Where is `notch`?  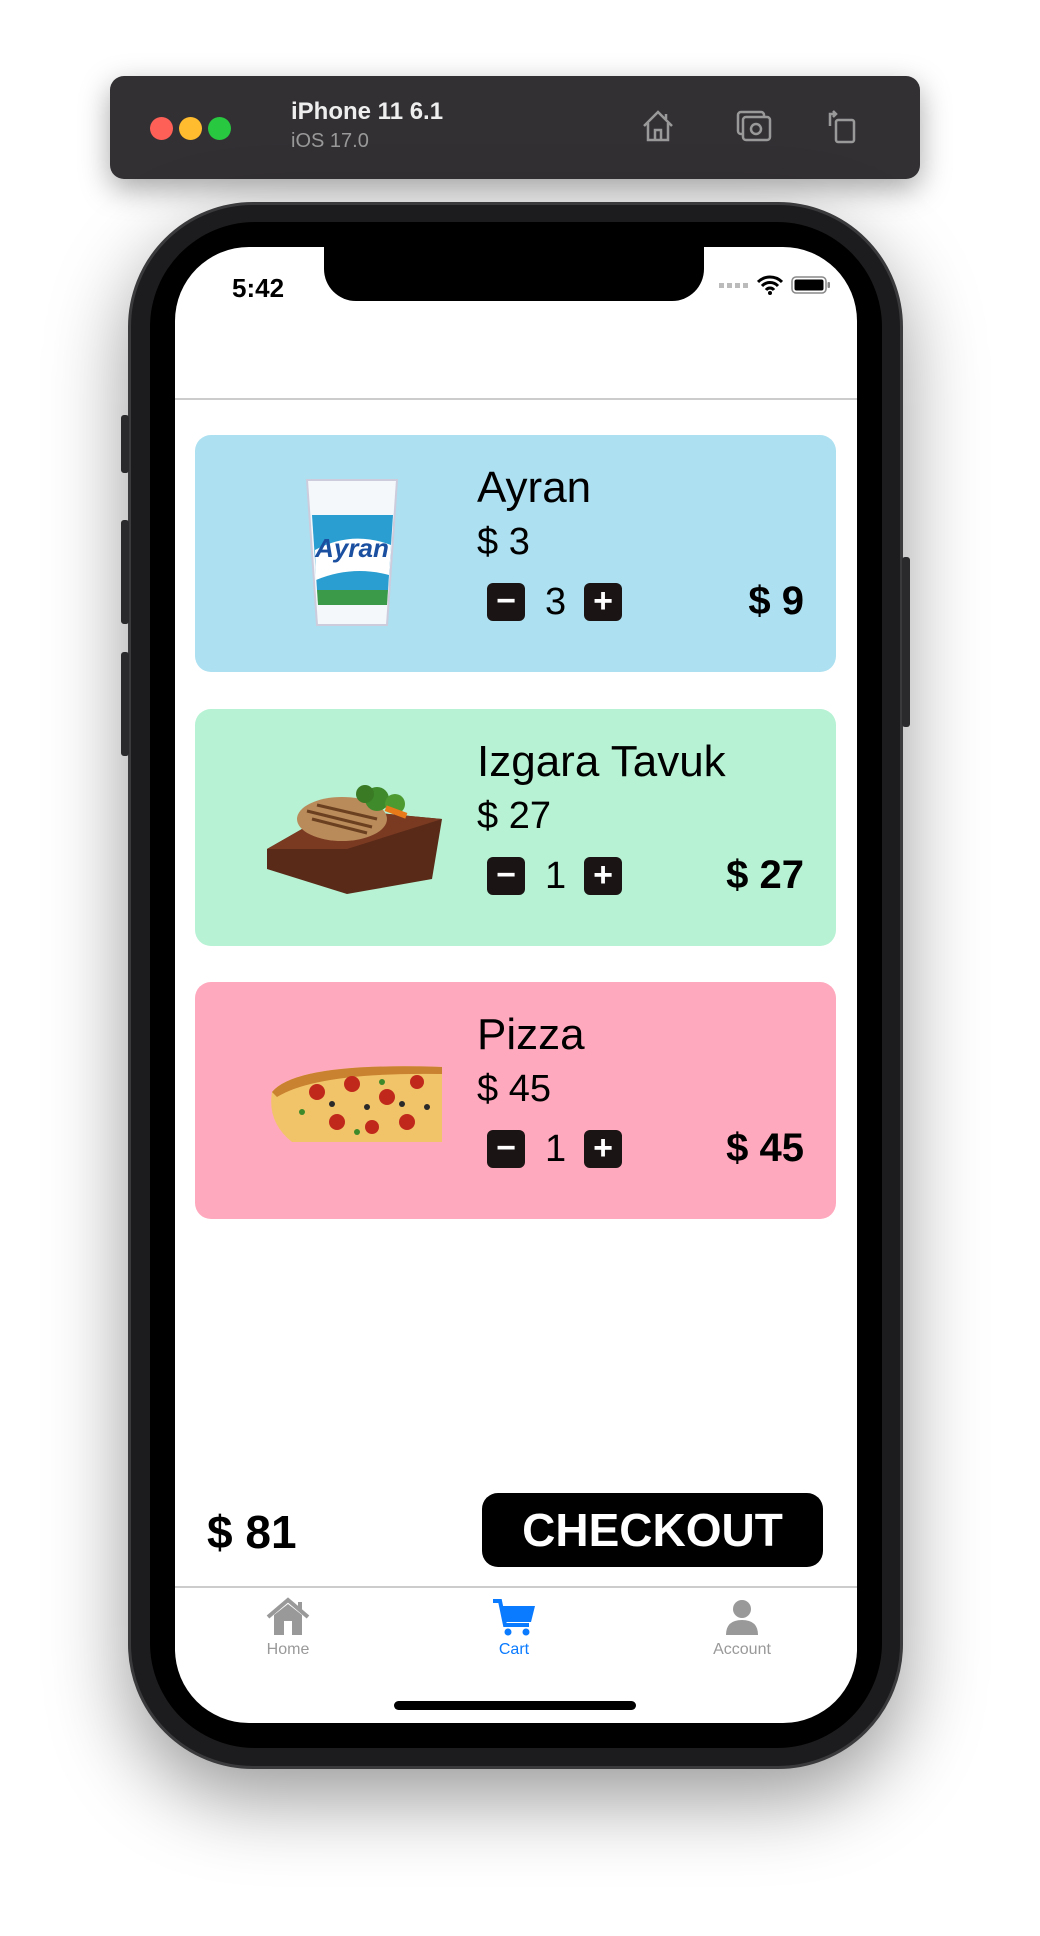
notch is located at coordinates (514, 274).